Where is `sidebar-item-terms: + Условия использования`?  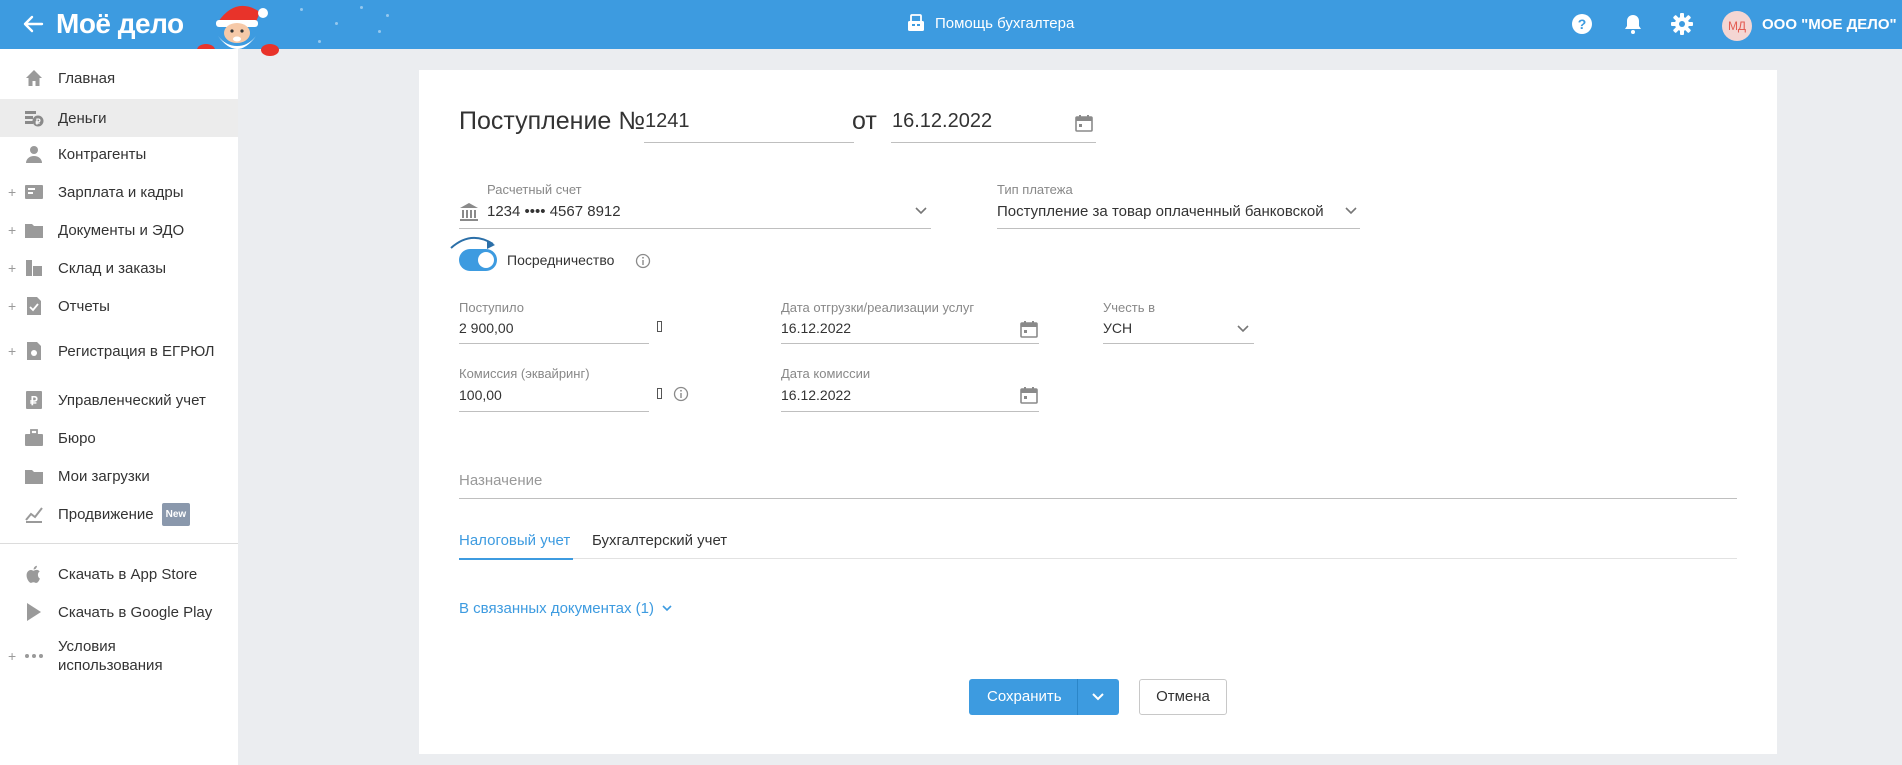 sidebar-item-terms: + Условия использования is located at coordinates (119, 656).